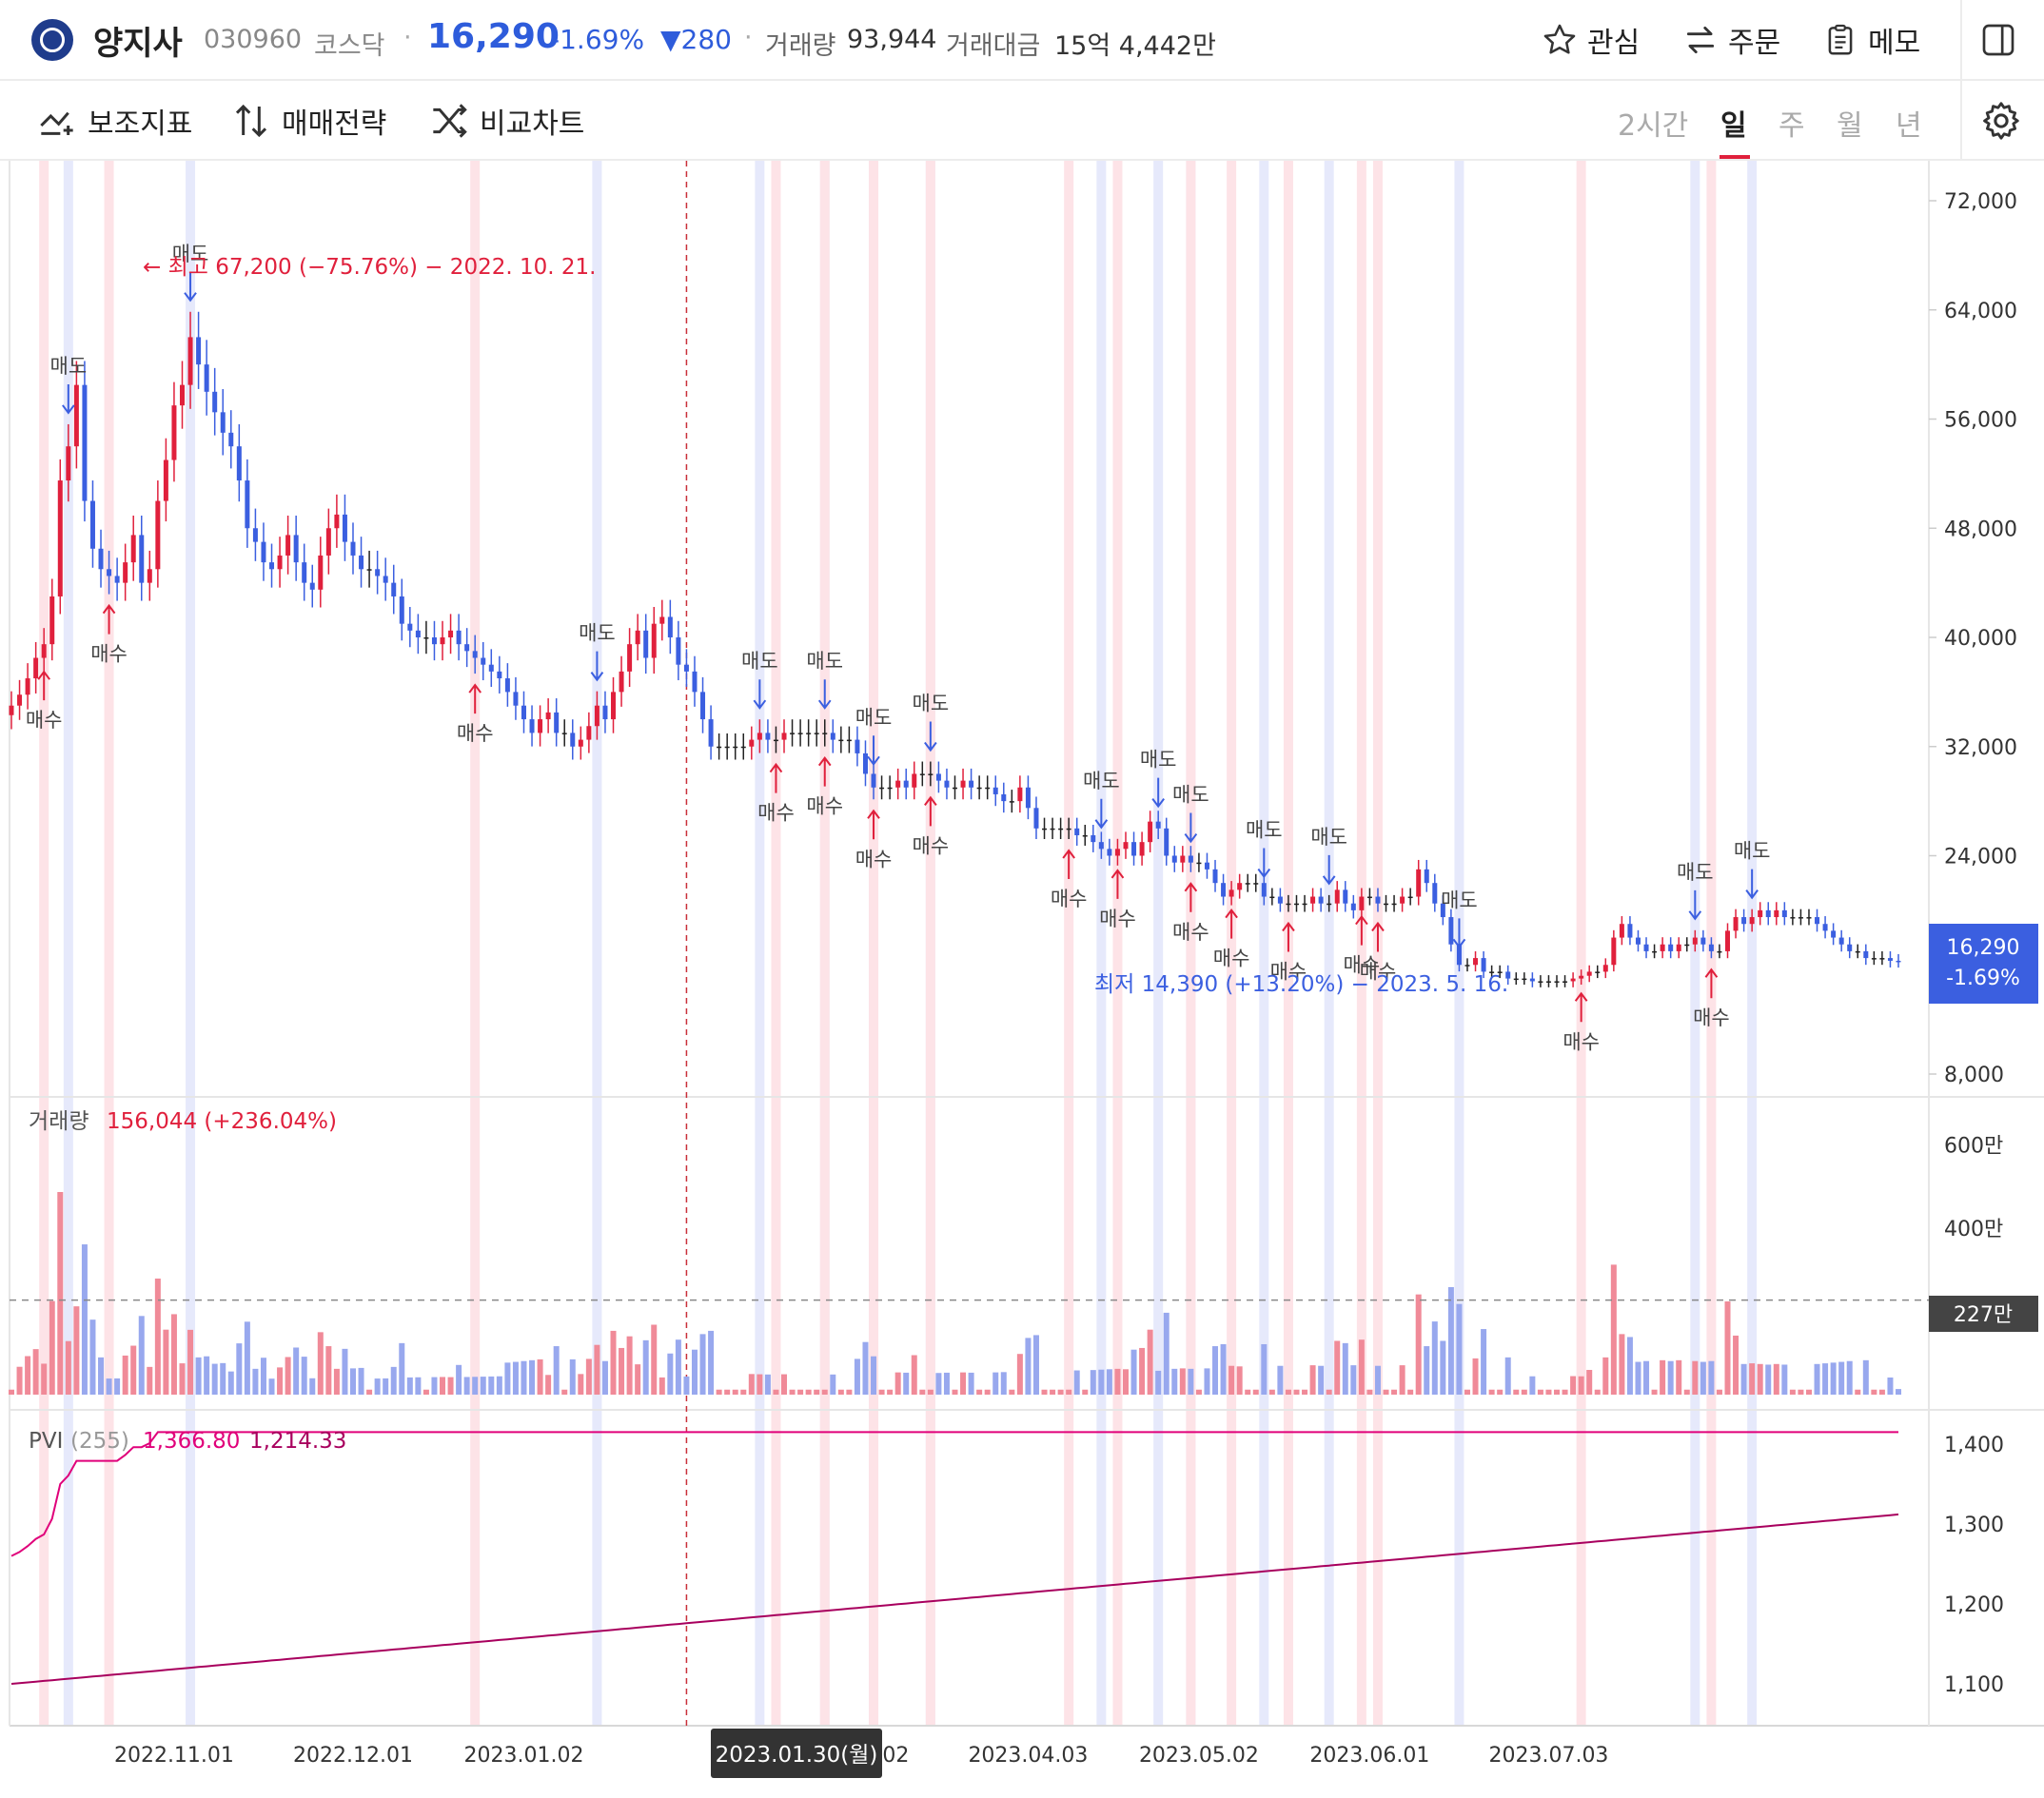 Image resolution: width=2044 pixels, height=1798 pixels. Describe the element at coordinates (222, 1121) in the screenshot. I see `volume-current: 156,044 (+236.04%)` at that location.